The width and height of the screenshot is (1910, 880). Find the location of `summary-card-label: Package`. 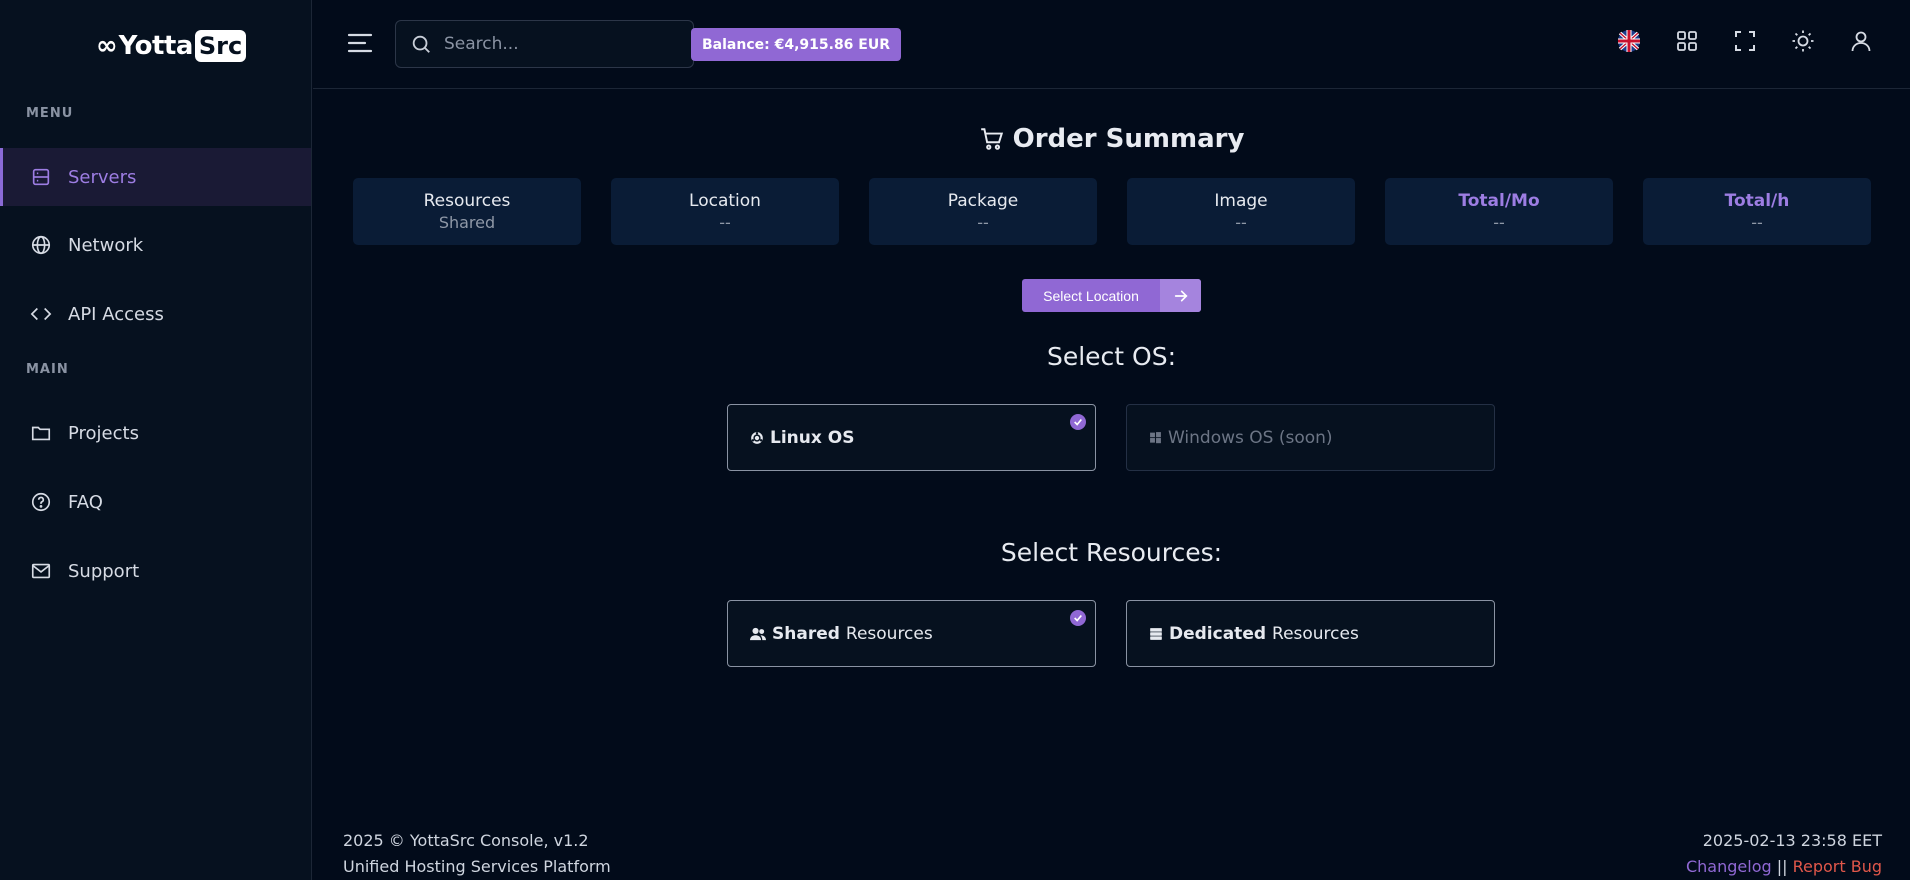

summary-card-label: Package is located at coordinates (983, 201).